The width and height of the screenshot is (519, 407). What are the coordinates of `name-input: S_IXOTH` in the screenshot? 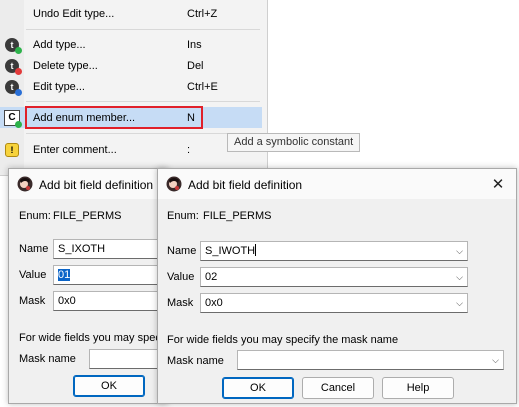 It's located at (113, 249).